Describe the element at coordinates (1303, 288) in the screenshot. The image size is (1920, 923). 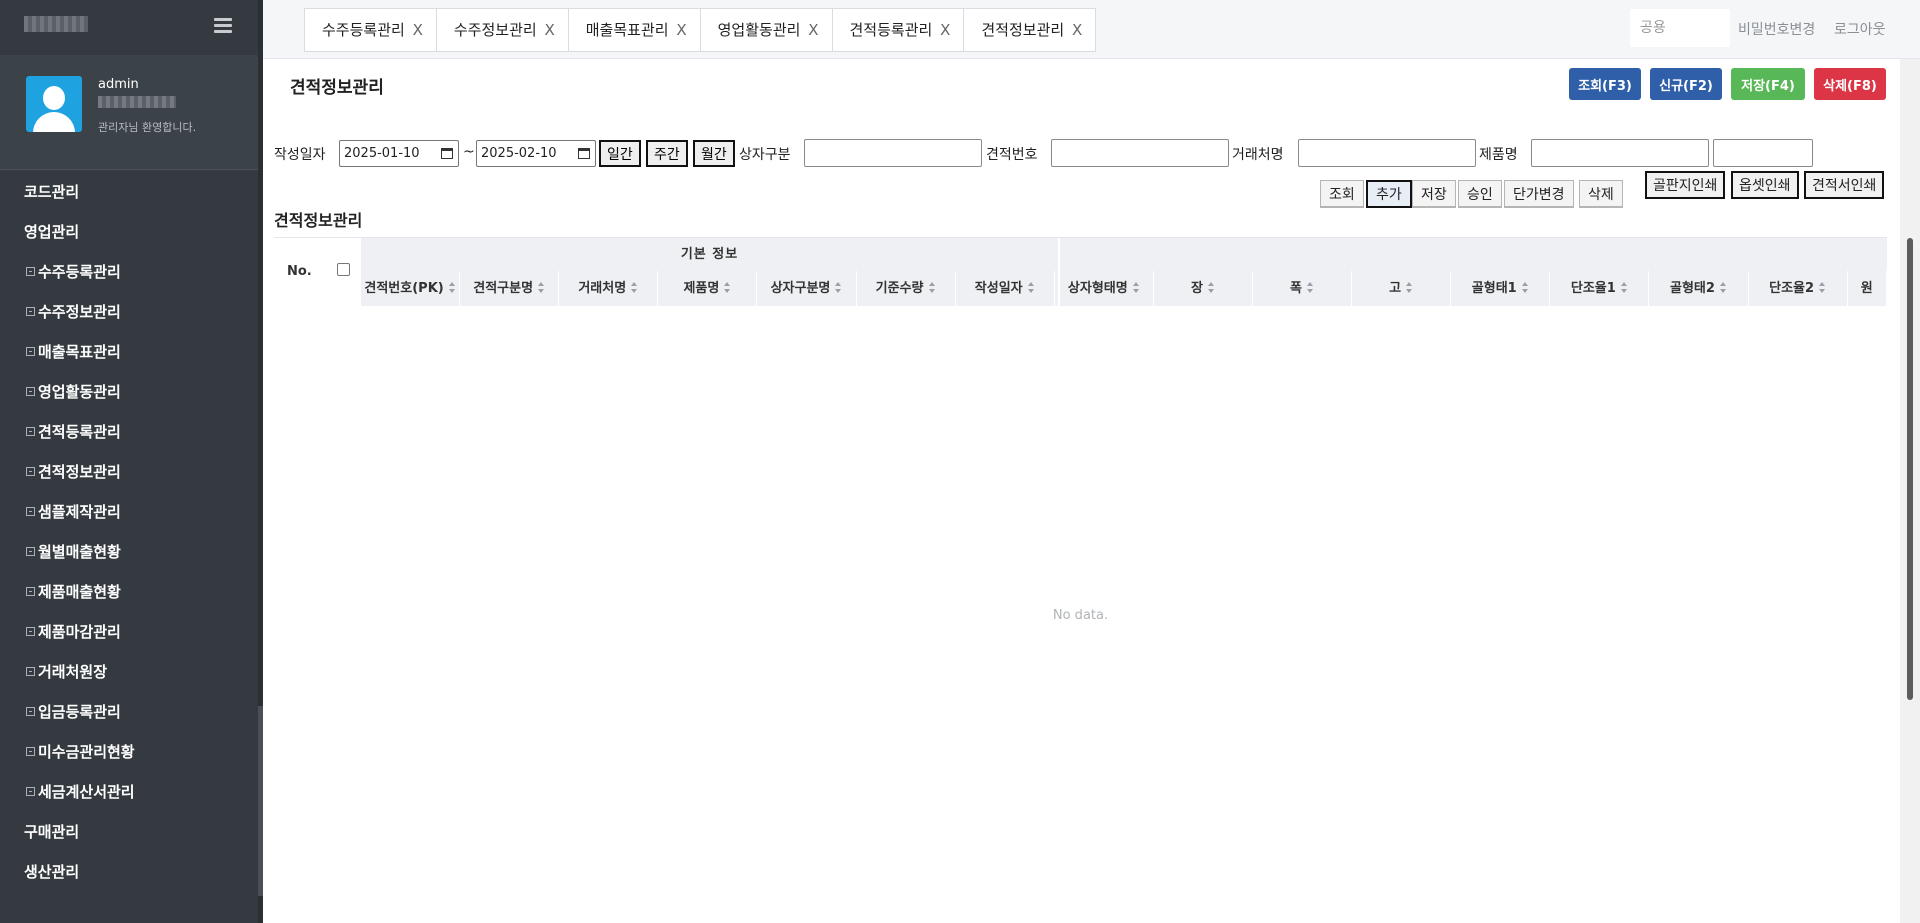
I see `column-header: 폭` at that location.